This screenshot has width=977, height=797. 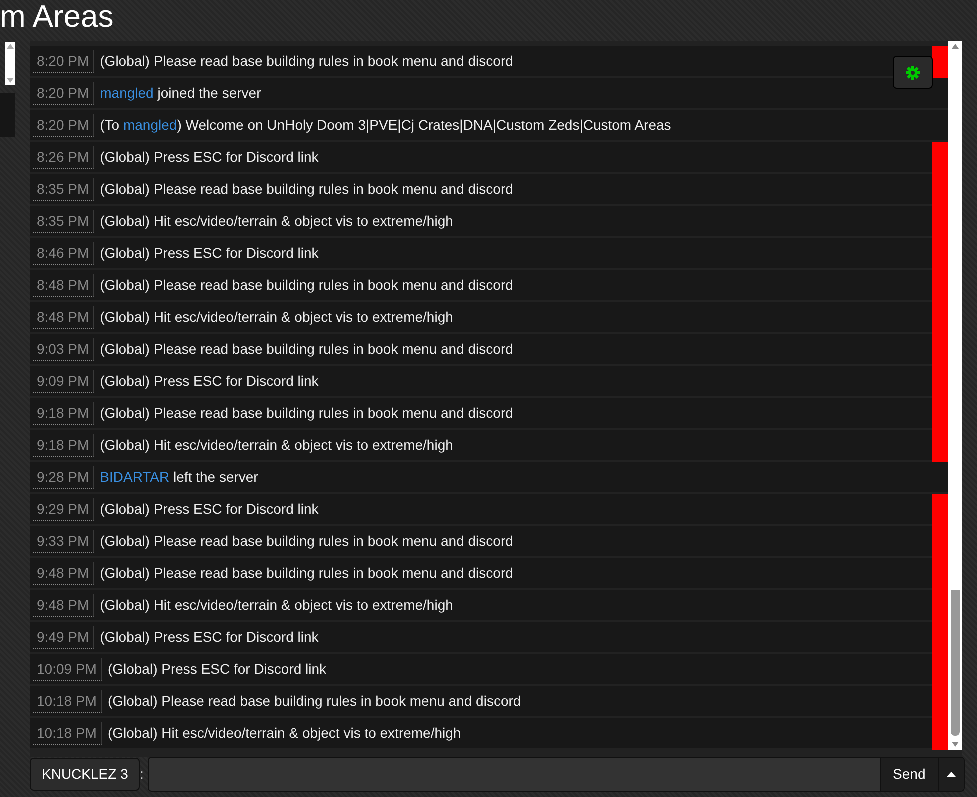 What do you see at coordinates (85, 774) in the screenshot?
I see `name-button: KNUCKLEZ 3` at bounding box center [85, 774].